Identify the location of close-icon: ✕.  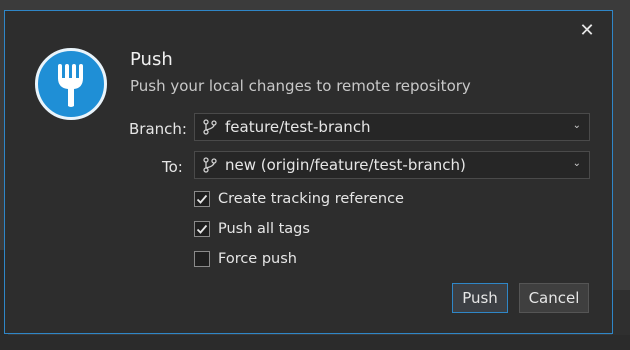
(587, 31).